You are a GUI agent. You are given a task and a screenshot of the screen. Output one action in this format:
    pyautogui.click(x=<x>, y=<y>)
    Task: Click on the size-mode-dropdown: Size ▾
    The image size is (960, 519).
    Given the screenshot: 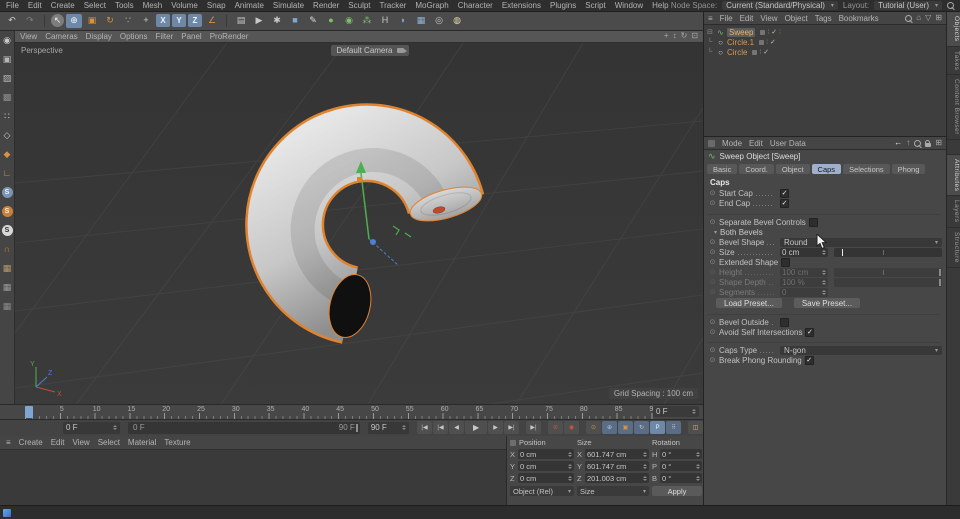 What is the action you would take?
    pyautogui.click(x=613, y=491)
    